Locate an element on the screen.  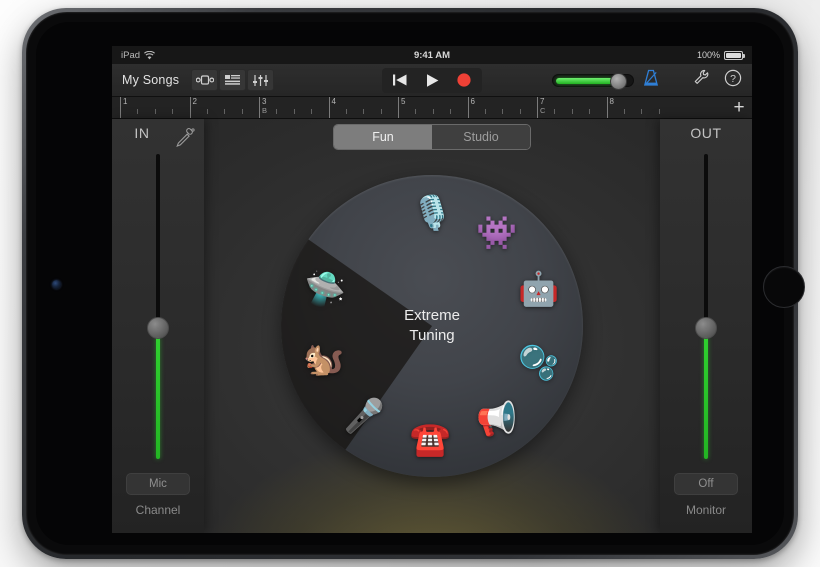
ruler-chord-marker: B is located at coordinates (265, 110).